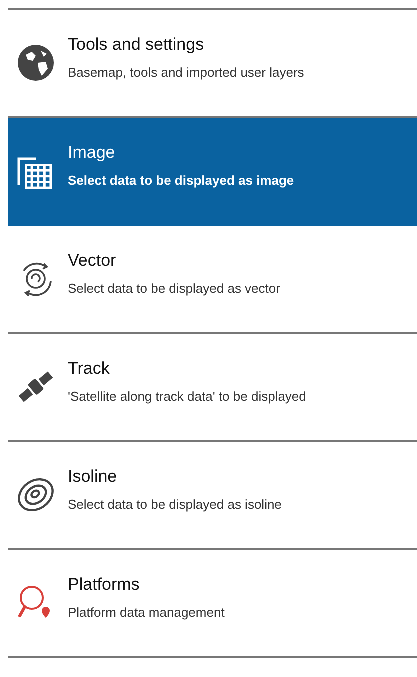  What do you see at coordinates (186, 73) in the screenshot?
I see `item-description: Basemap, tools and imported user layers` at bounding box center [186, 73].